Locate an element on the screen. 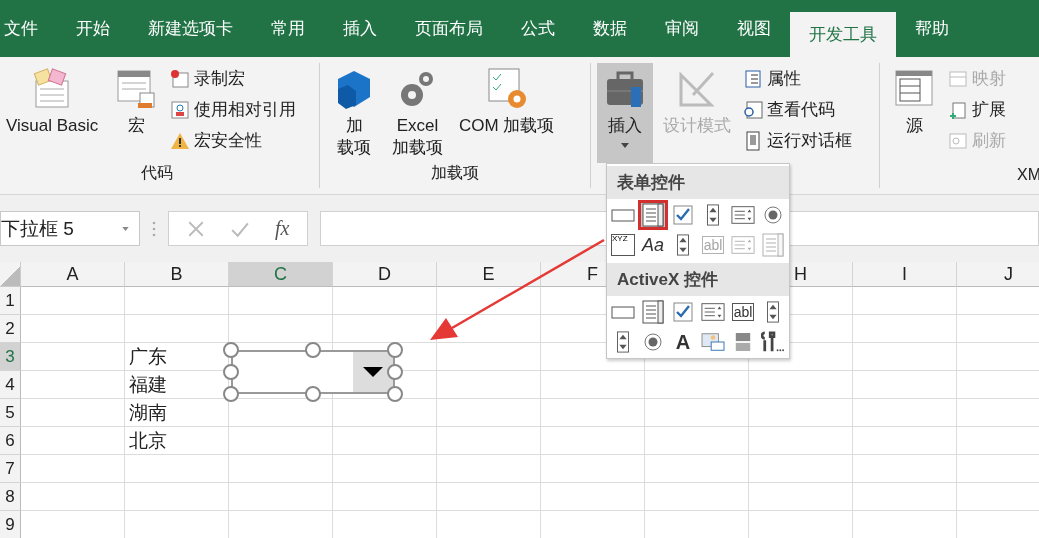 Image resolution: width=1039 pixels, height=538 pixels. menu-section-title: 表单控件 is located at coordinates (698, 182).